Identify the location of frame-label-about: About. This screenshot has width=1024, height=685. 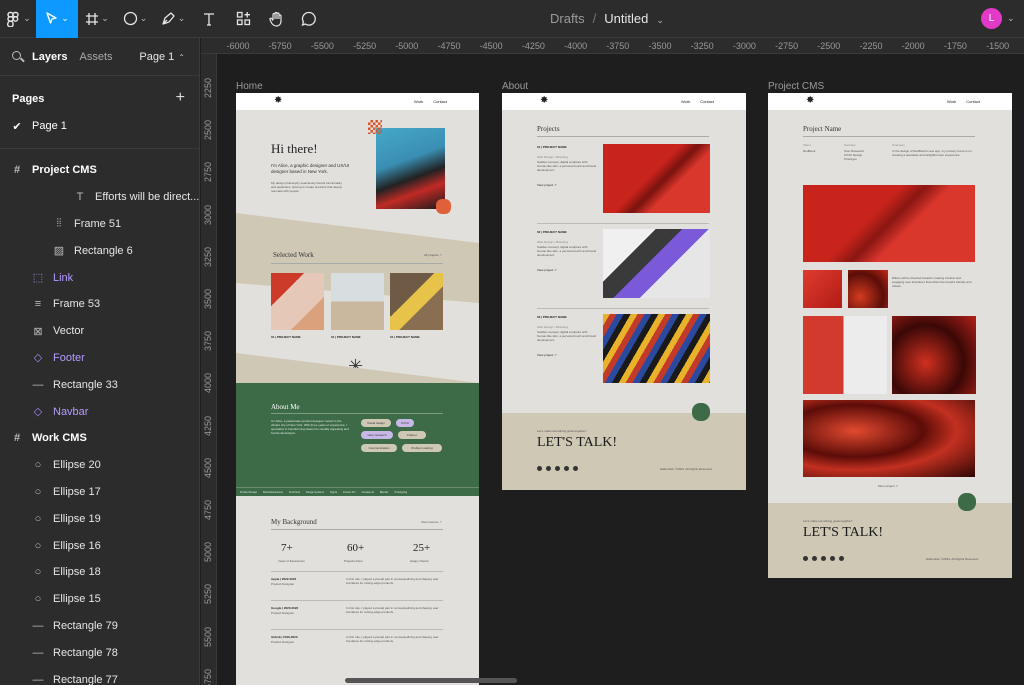
(515, 86).